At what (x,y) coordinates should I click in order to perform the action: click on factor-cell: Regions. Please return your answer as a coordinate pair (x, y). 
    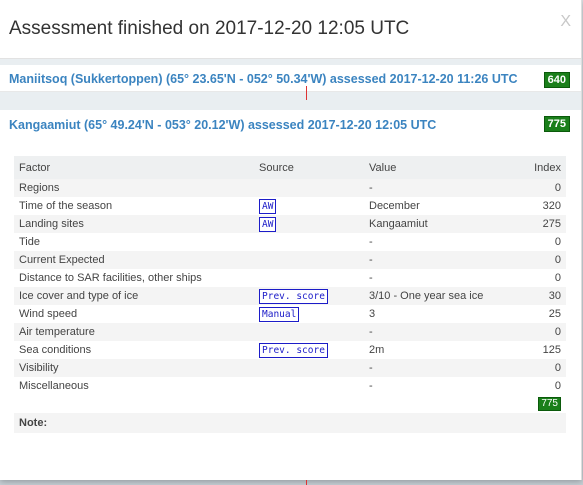
    Looking at the image, I should click on (134, 188).